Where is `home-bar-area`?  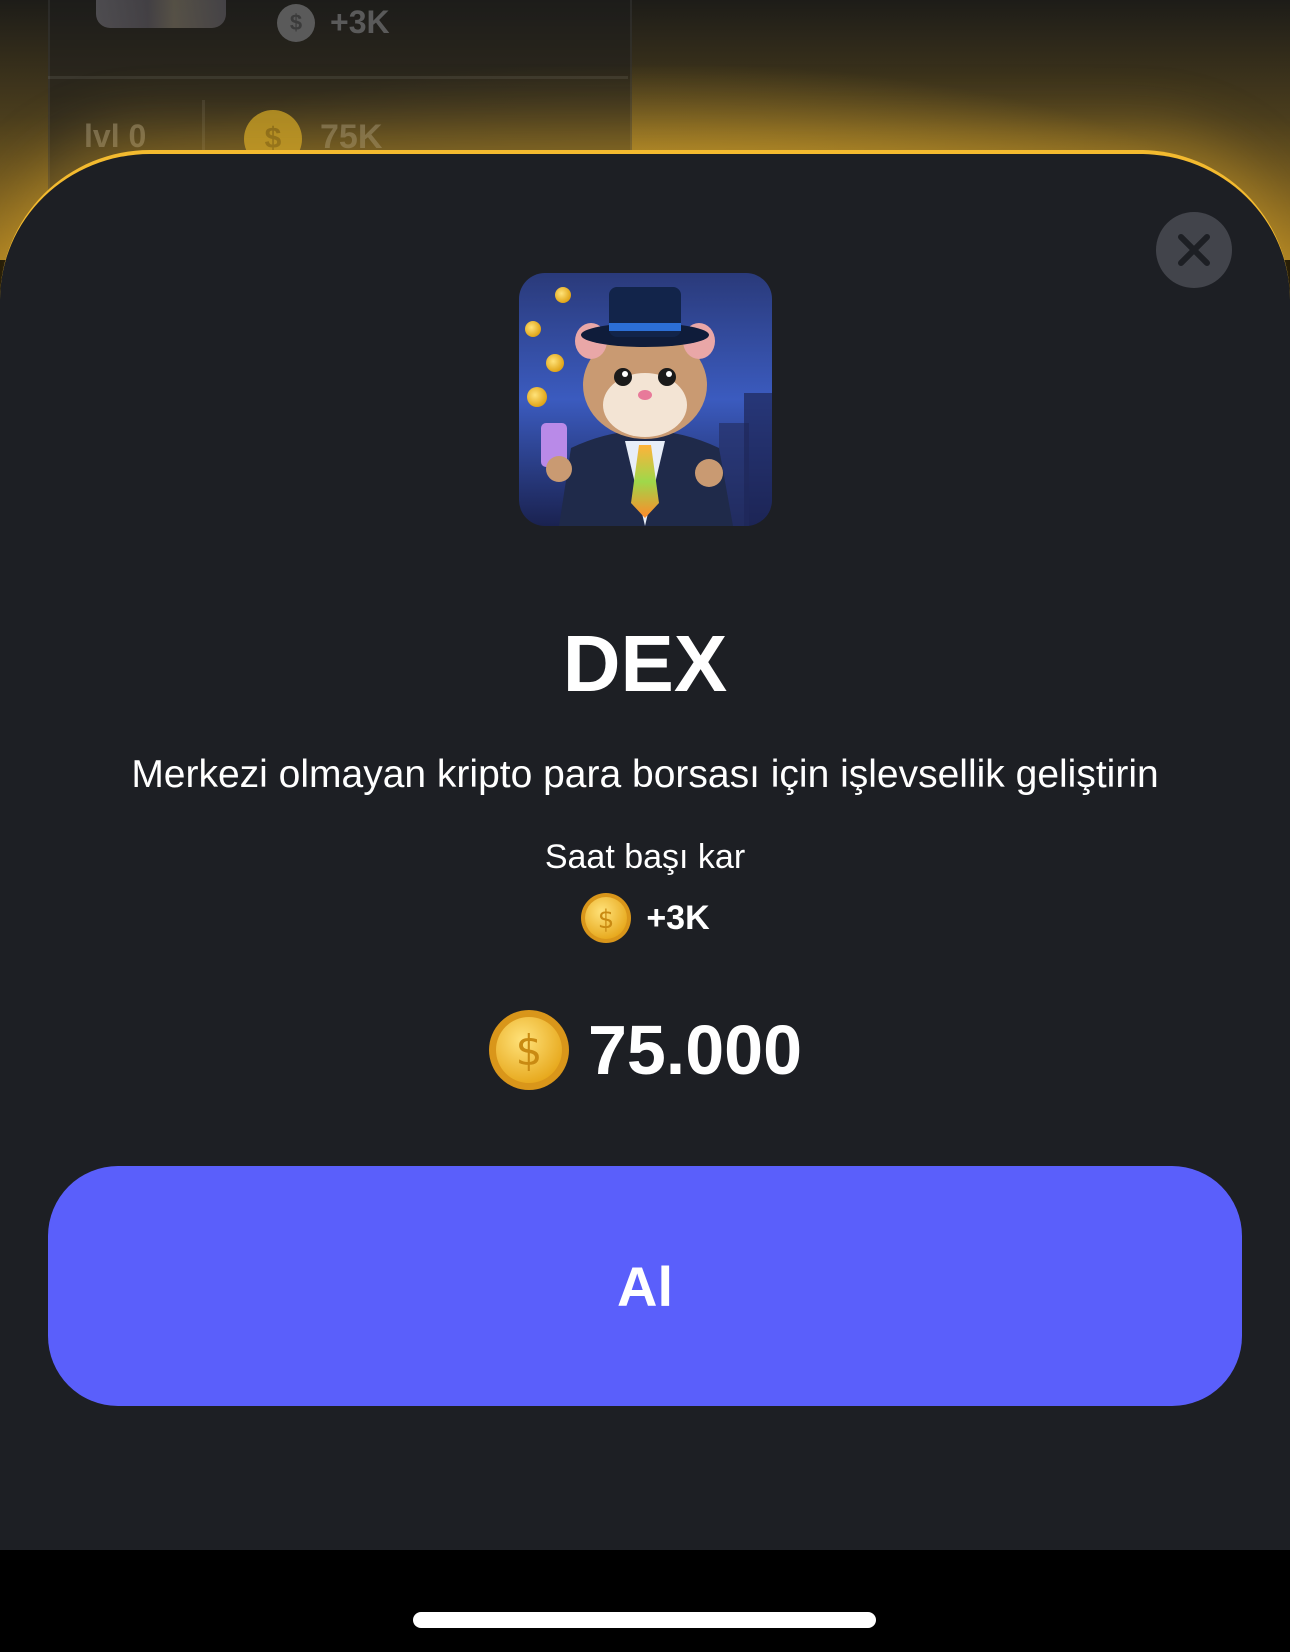 home-bar-area is located at coordinates (645, 1601).